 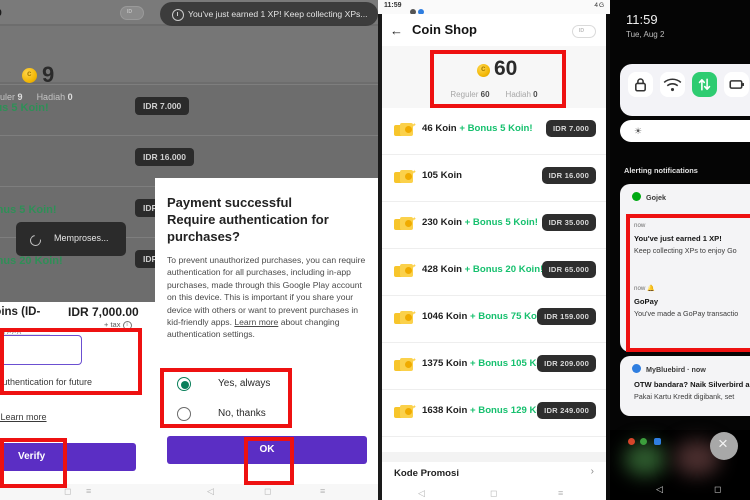 What do you see at coordinates (41, 350) in the screenshot?
I see `biometric-input-field` at bounding box center [41, 350].